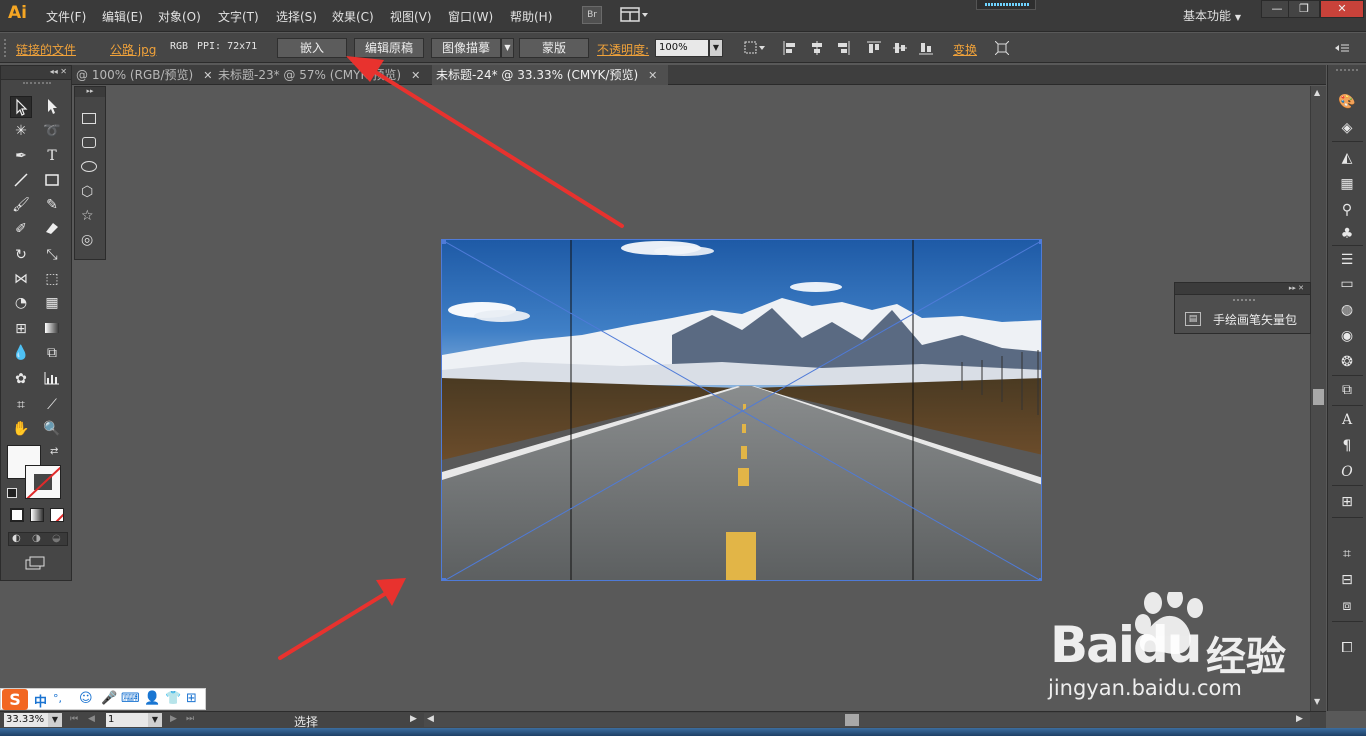  I want to click on user-icon: 👤, so click(152, 698).